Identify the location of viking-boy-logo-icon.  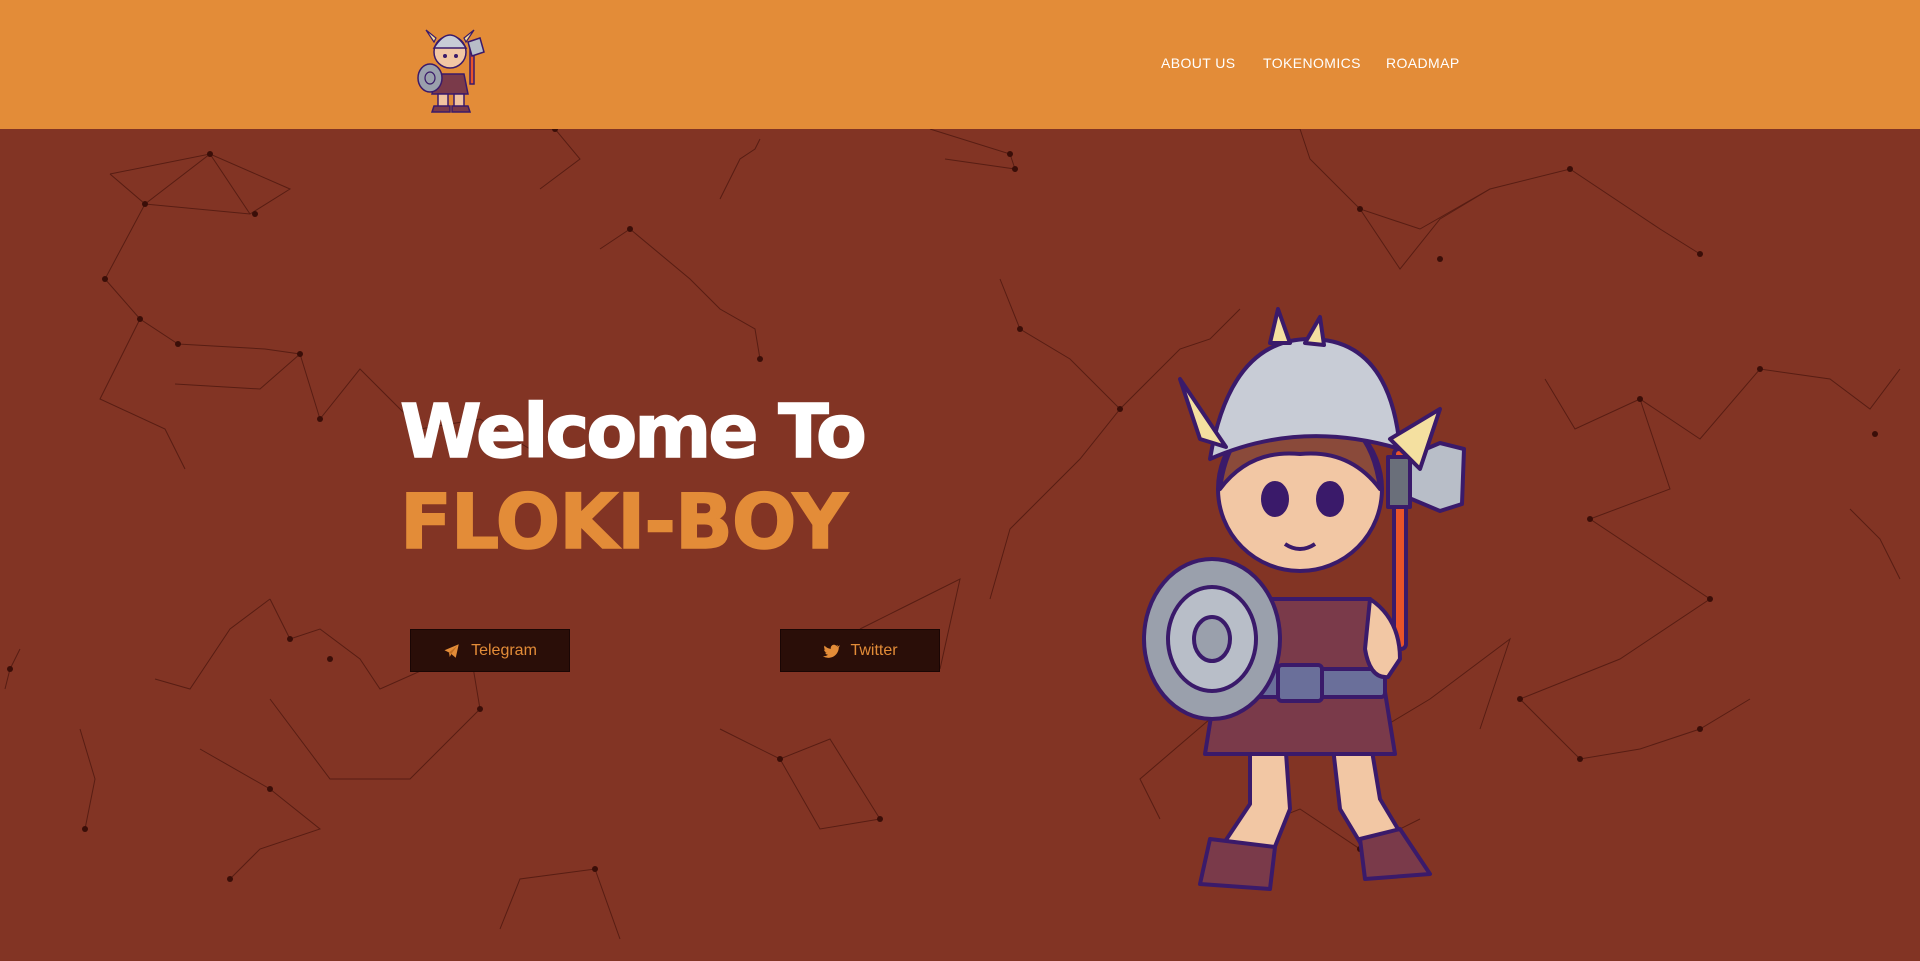
(454, 64).